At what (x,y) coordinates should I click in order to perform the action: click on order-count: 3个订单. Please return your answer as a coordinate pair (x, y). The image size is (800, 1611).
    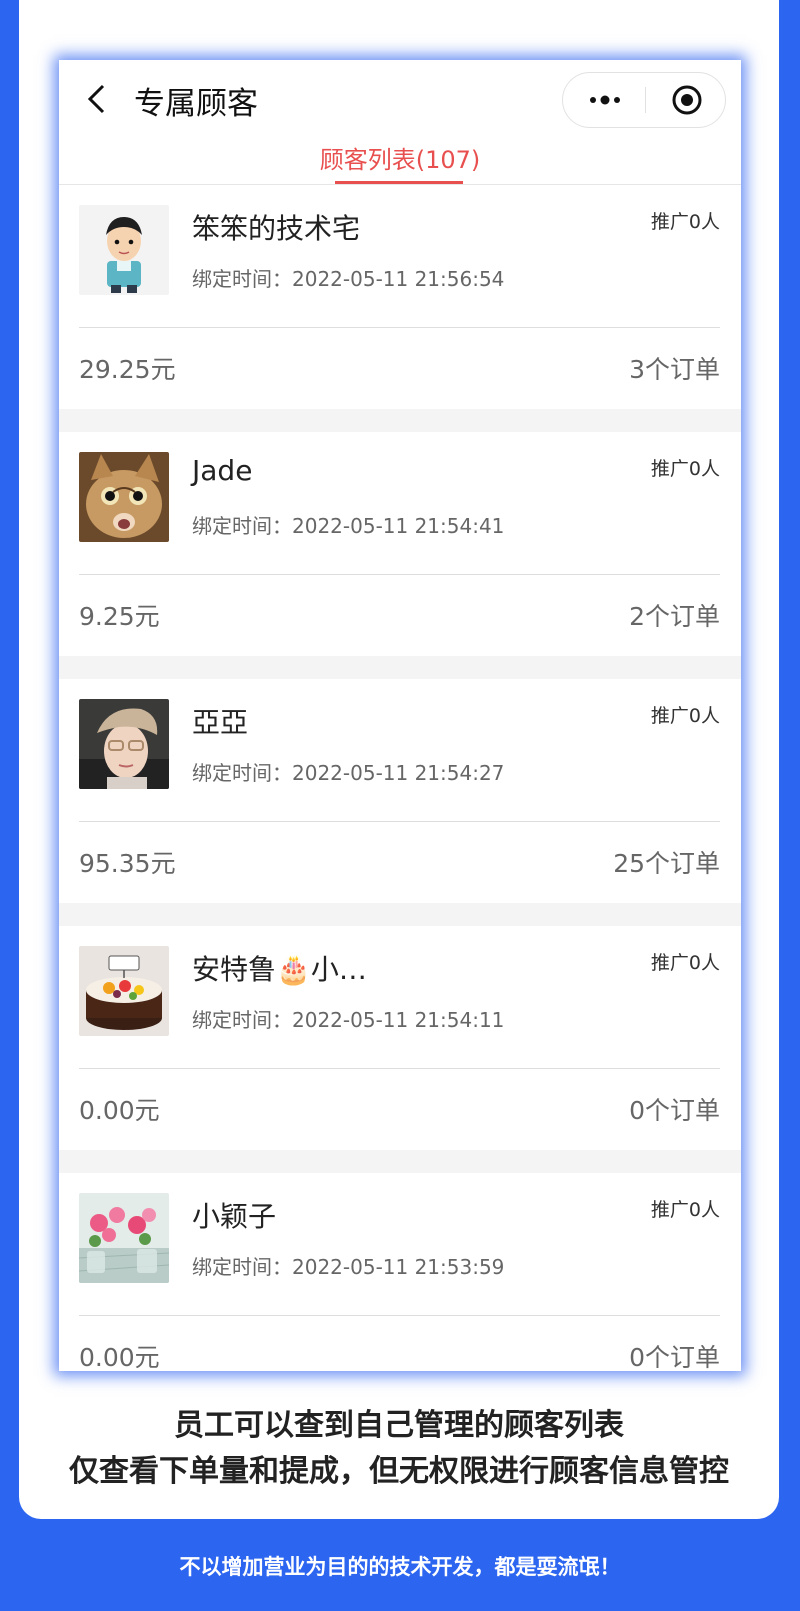
    Looking at the image, I should click on (674, 369).